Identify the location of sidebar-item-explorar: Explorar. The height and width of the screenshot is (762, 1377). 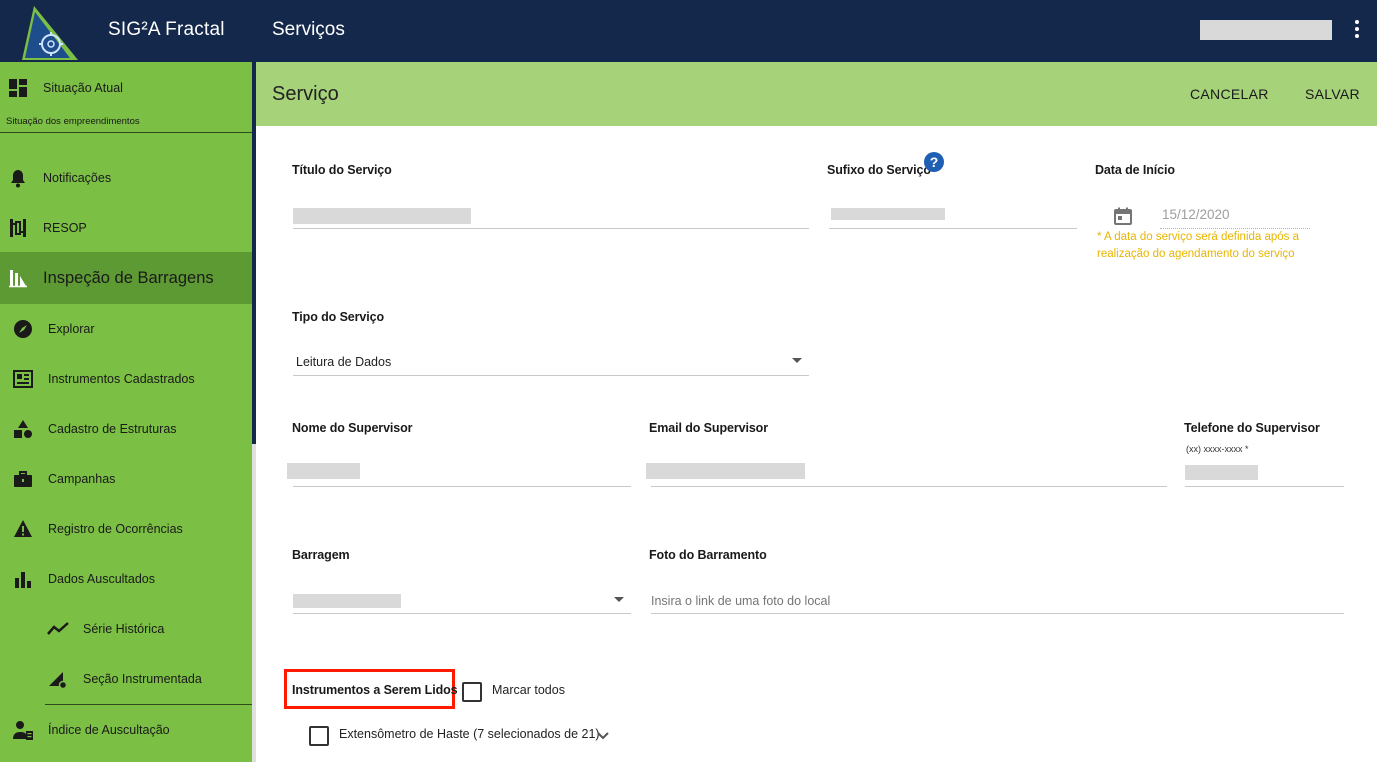
(126, 329).